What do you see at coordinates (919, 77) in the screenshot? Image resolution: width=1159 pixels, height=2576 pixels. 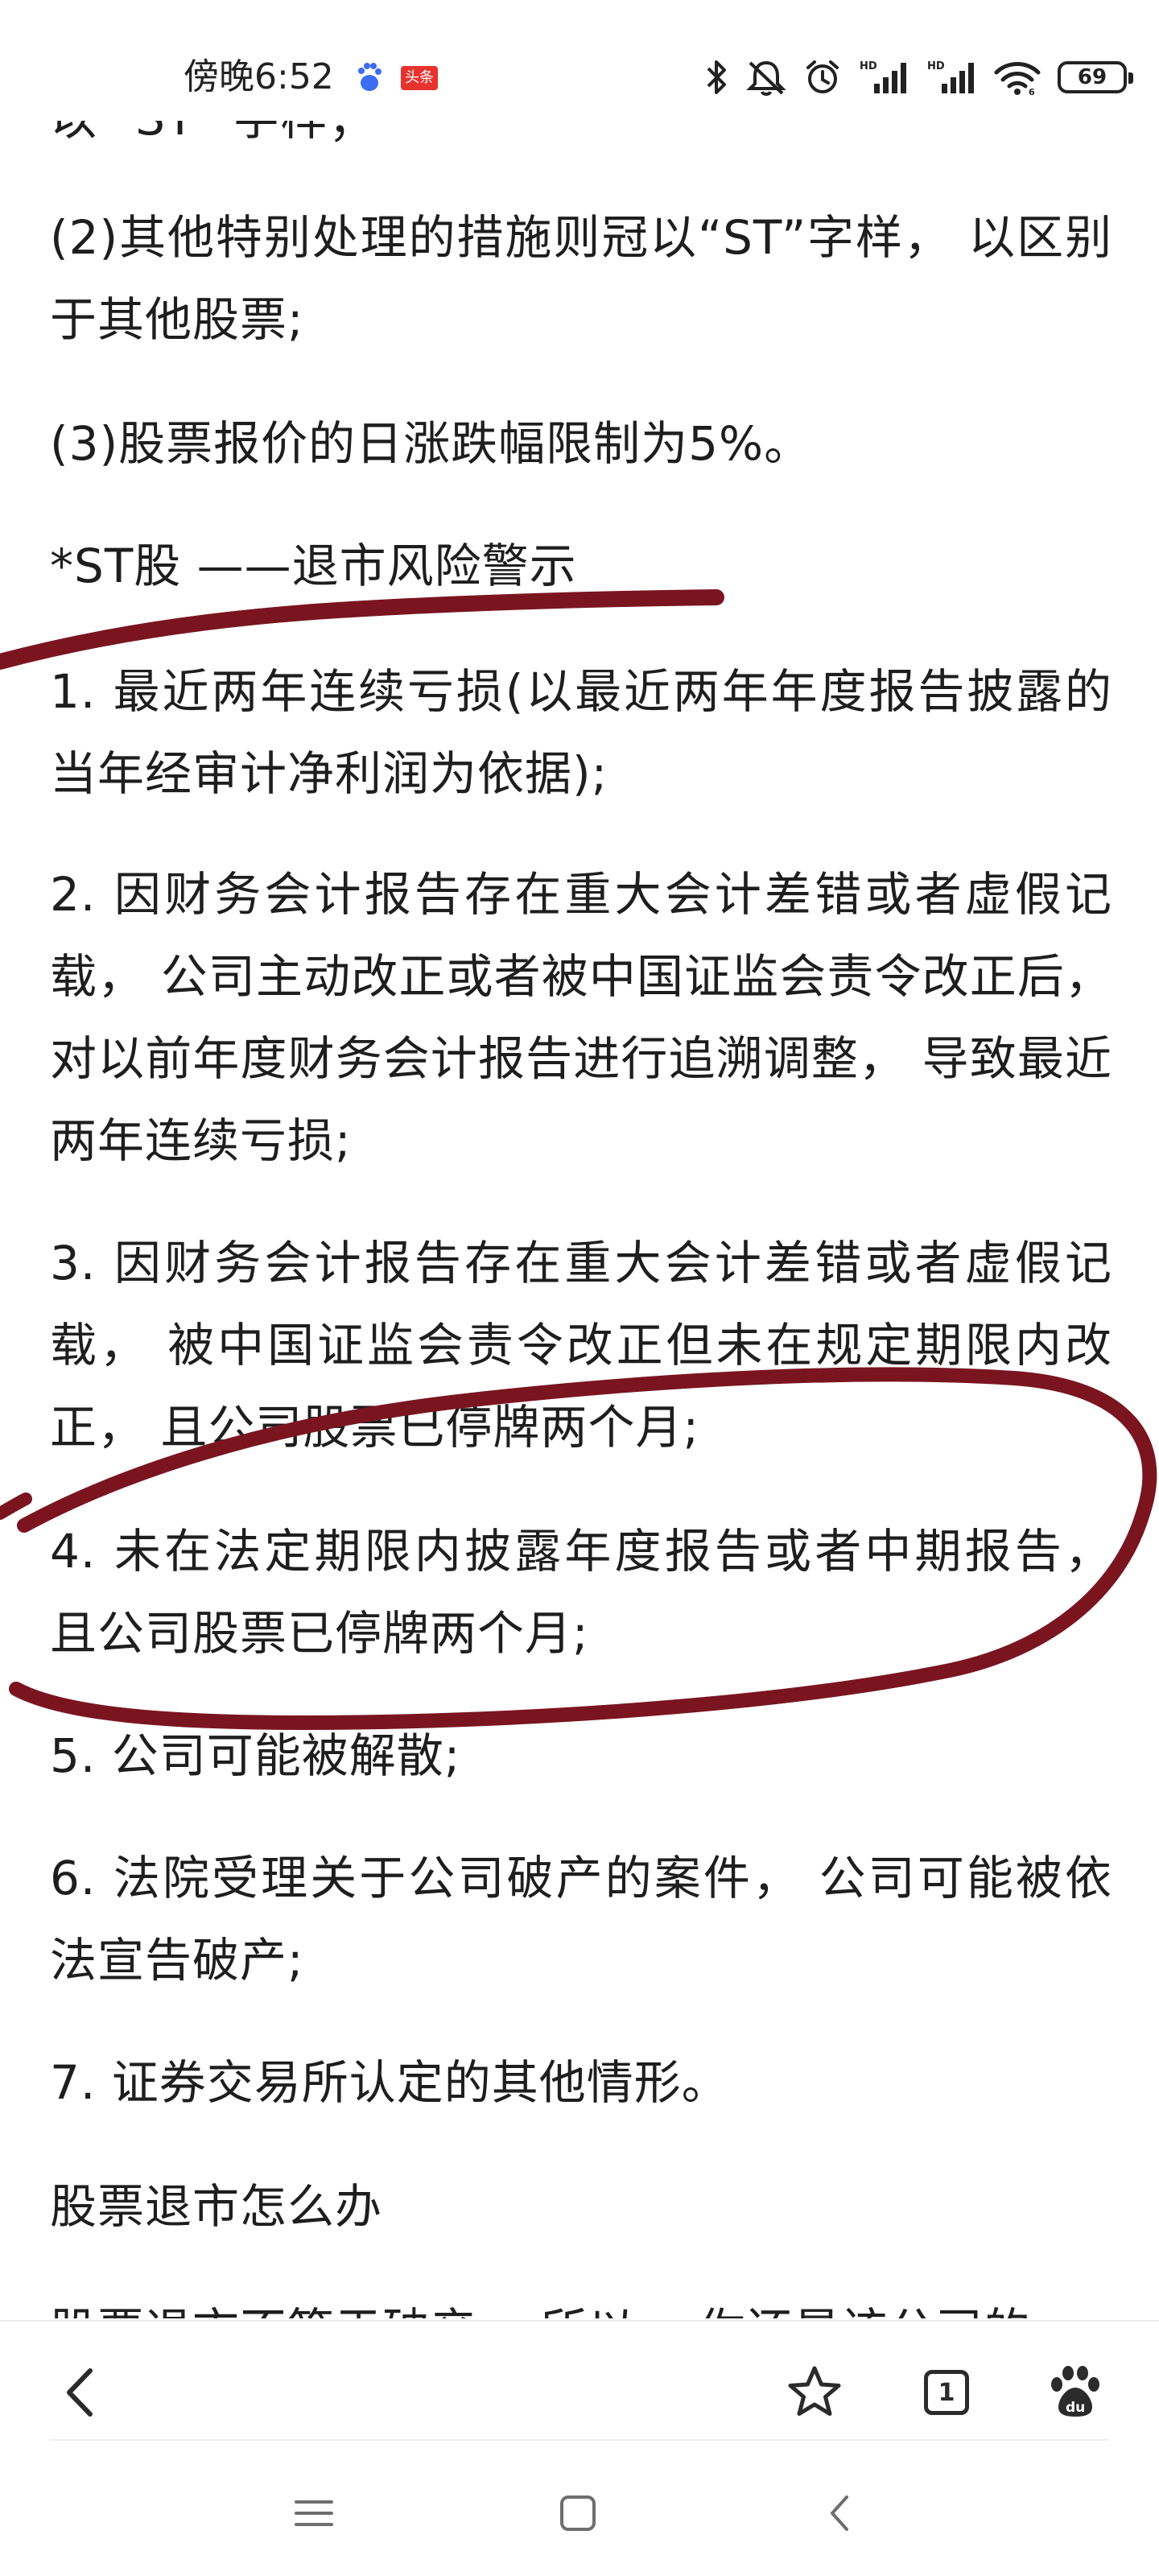 I see `status-icons: HD HD 6 69` at bounding box center [919, 77].